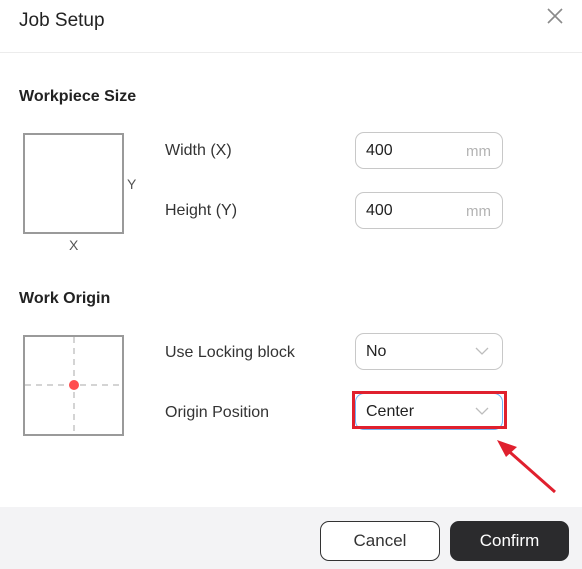  Describe the element at coordinates (429, 351) in the screenshot. I see `locking-block-select: No` at that location.